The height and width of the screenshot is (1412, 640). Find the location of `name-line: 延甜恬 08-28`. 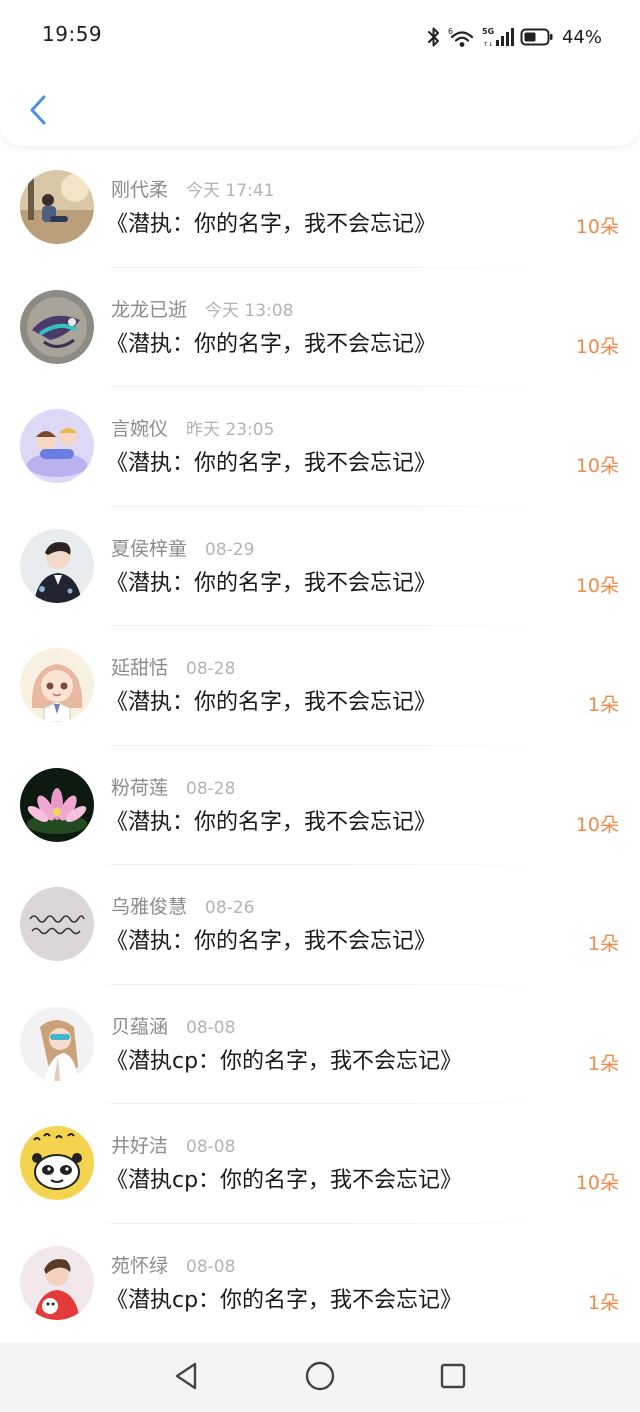

name-line: 延甜恬 08-28 is located at coordinates (173, 666).